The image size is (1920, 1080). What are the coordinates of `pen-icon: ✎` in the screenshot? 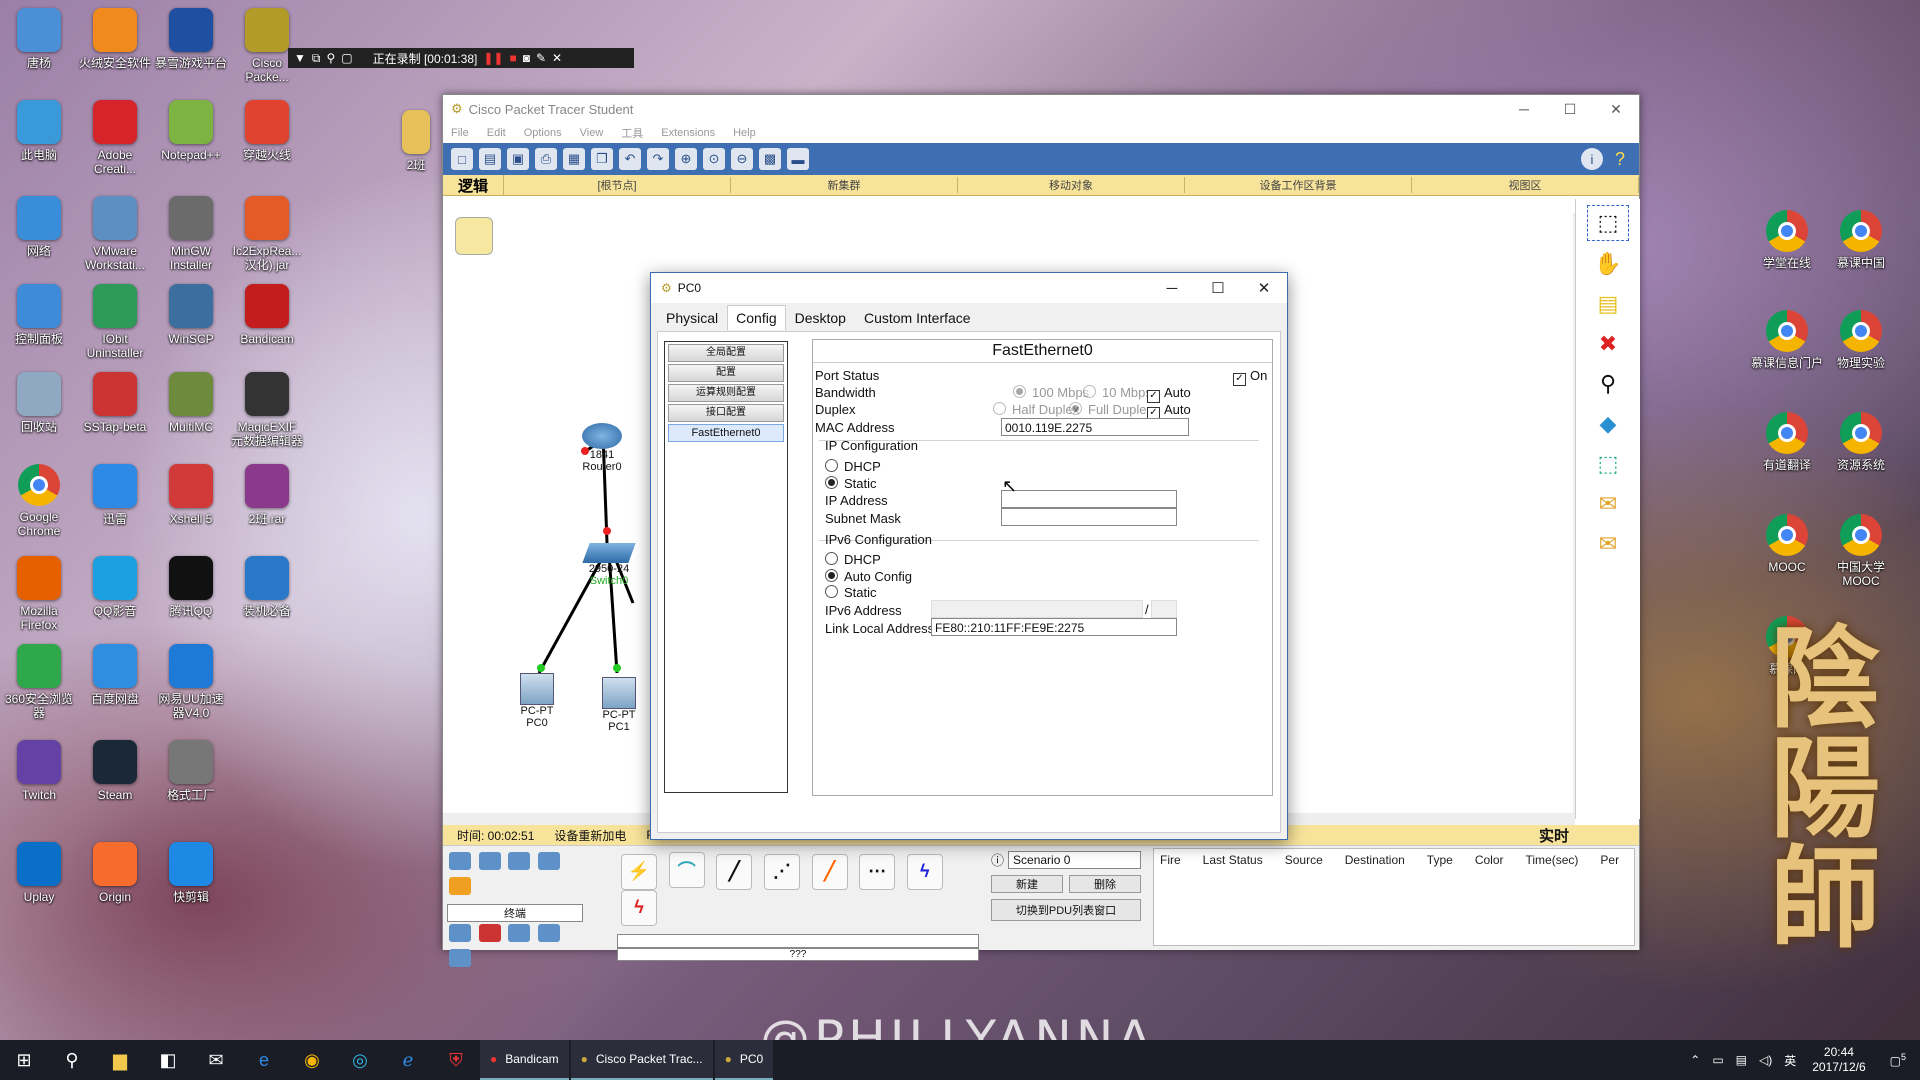 It's located at (541, 58).